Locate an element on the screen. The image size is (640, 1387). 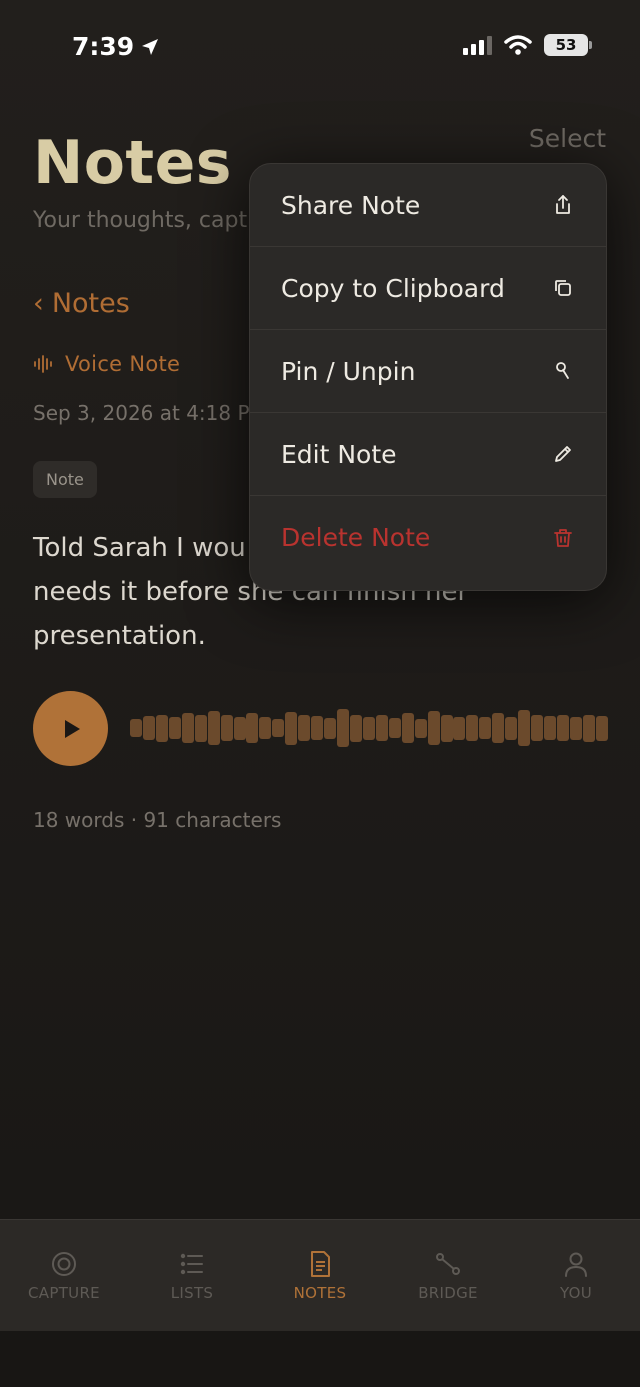
share-icon is located at coordinates (563, 204).